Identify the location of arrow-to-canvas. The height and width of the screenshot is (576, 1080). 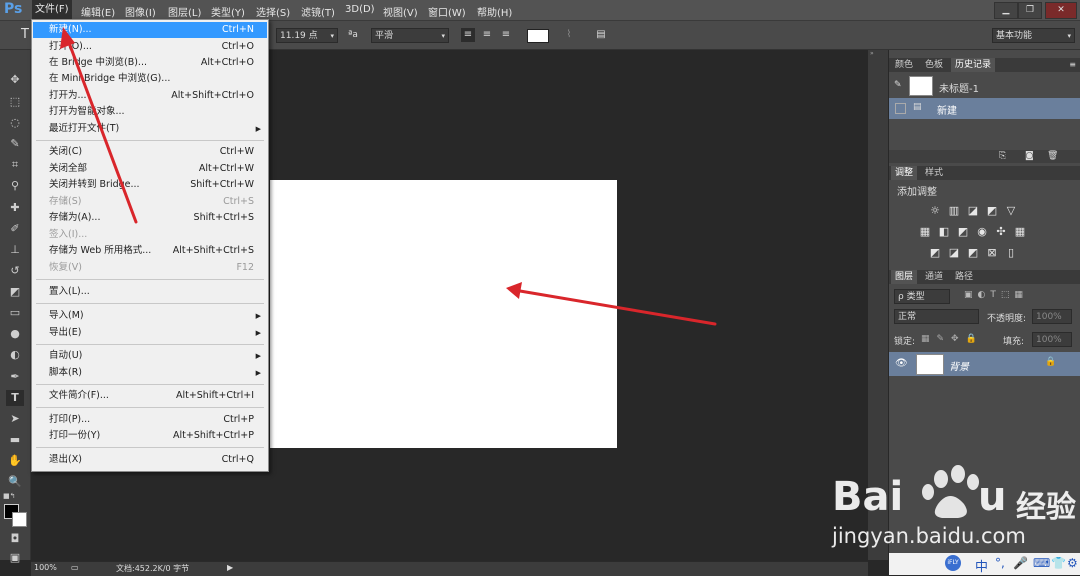
(611, 304).